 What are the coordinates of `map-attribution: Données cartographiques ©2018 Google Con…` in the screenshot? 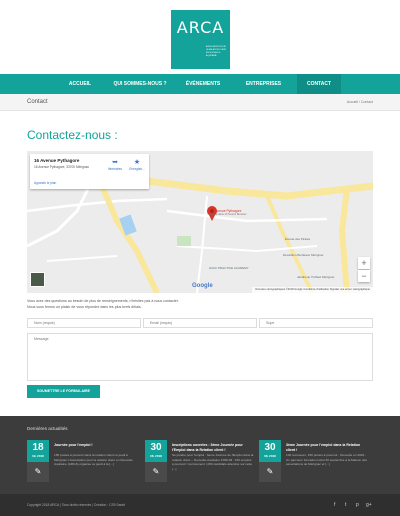 It's located at (312, 290).